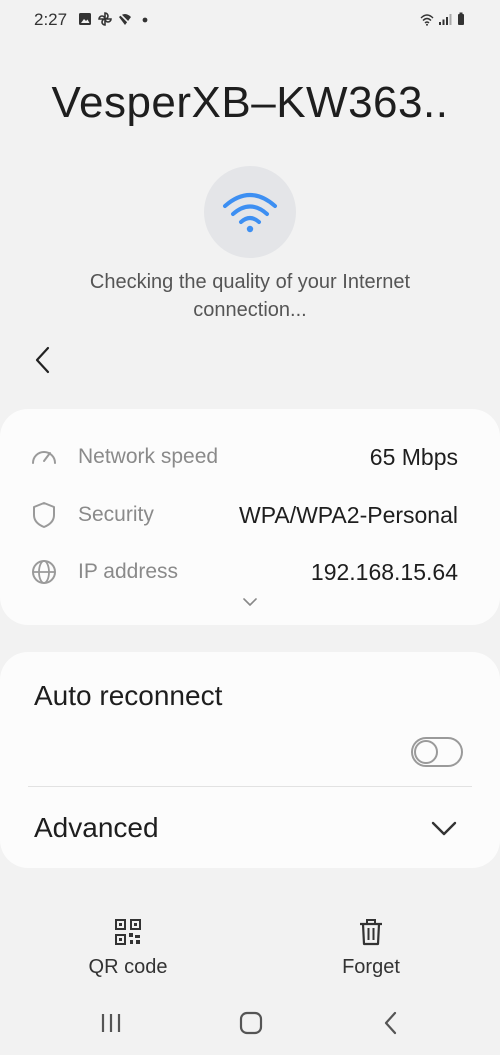 This screenshot has height=1055, width=500. I want to click on globe-icon, so click(44, 572).